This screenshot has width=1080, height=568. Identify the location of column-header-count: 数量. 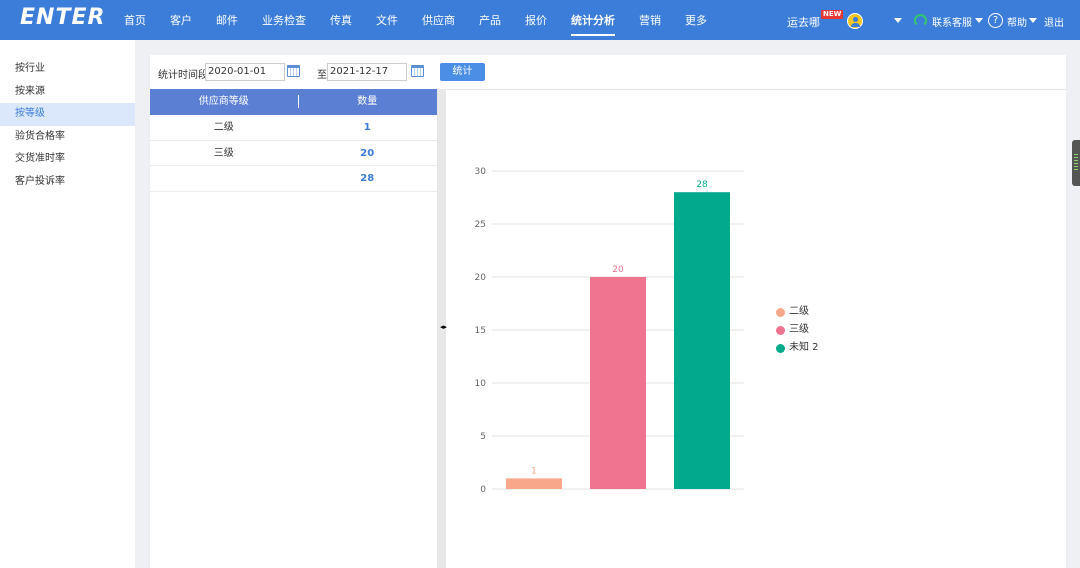
(367, 102).